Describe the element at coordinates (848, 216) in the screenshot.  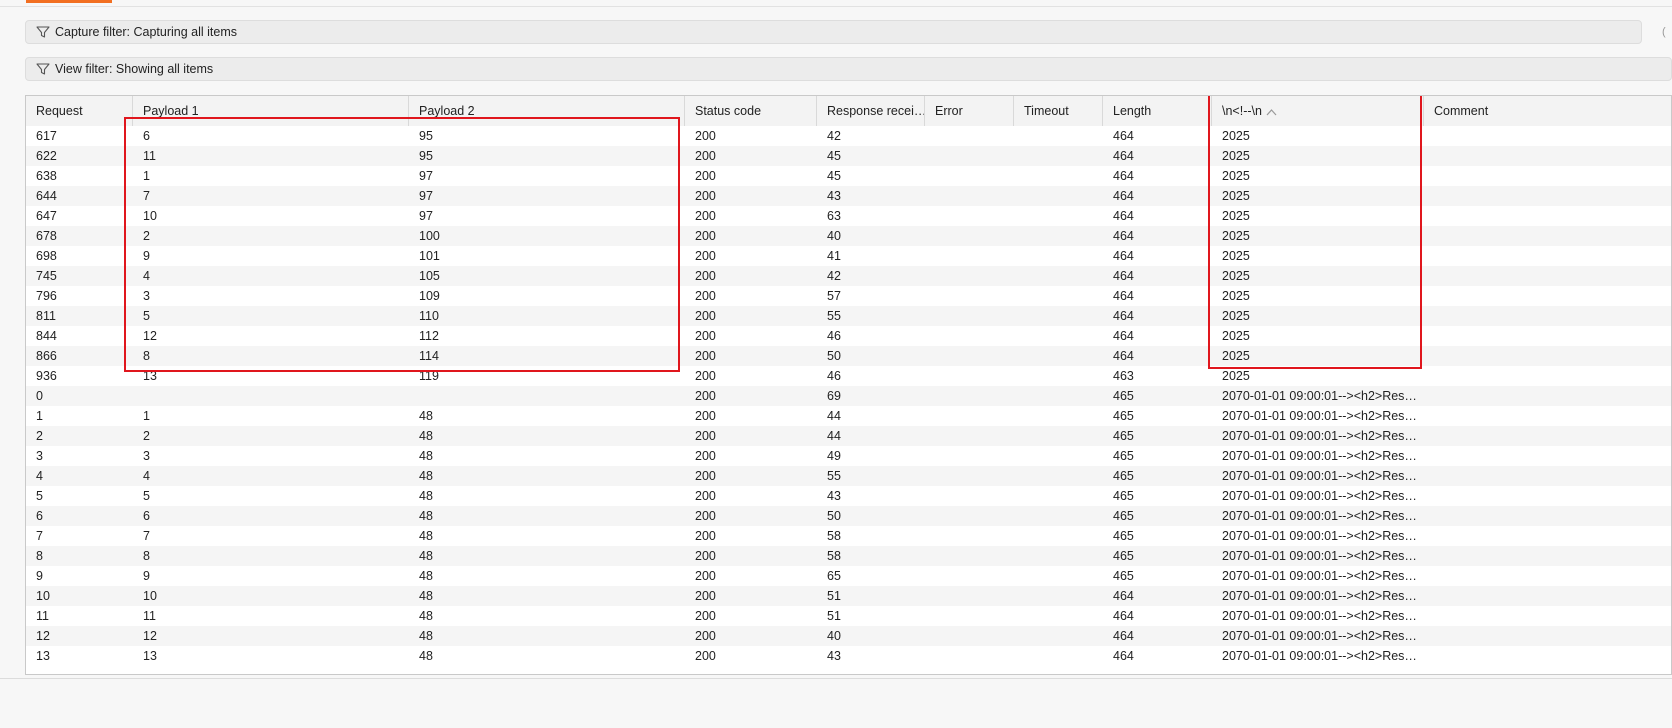
I see `table-row: 647 10 97 200 63 464 2025` at that location.